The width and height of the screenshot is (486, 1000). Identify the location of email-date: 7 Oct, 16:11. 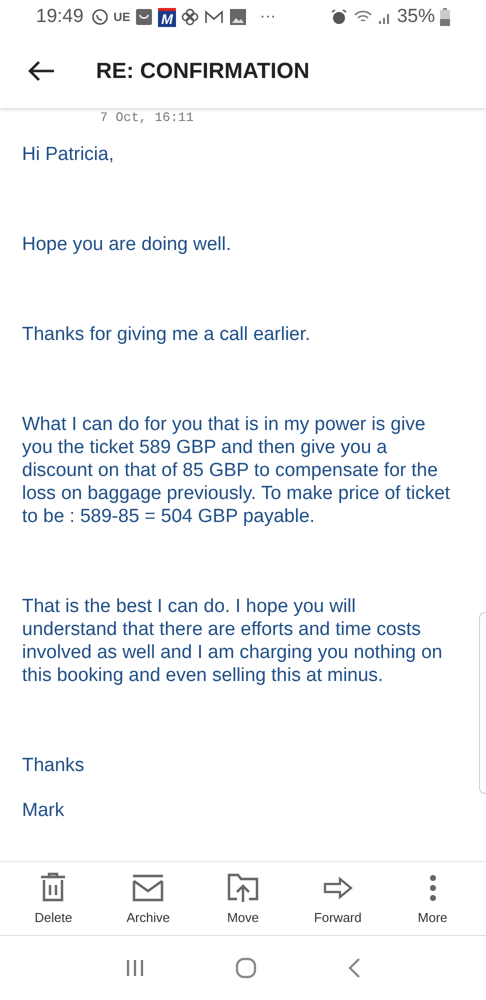
(147, 117).